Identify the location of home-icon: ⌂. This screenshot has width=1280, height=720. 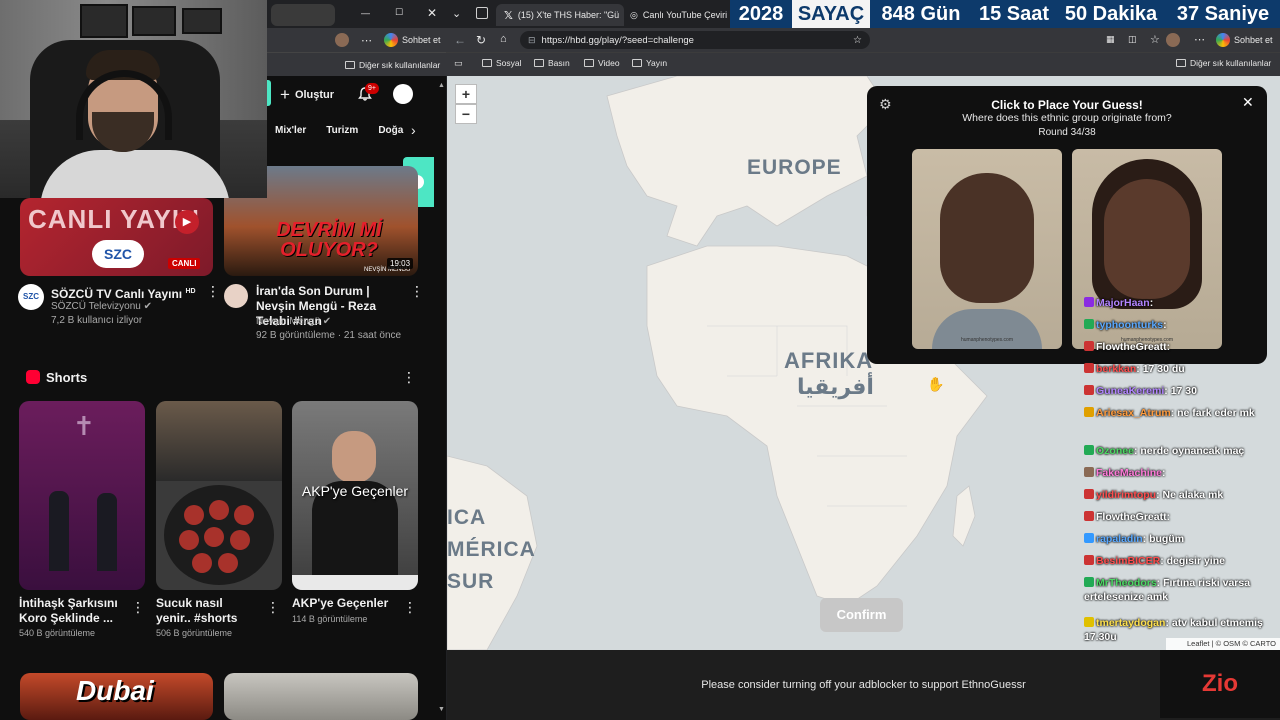
(503, 39).